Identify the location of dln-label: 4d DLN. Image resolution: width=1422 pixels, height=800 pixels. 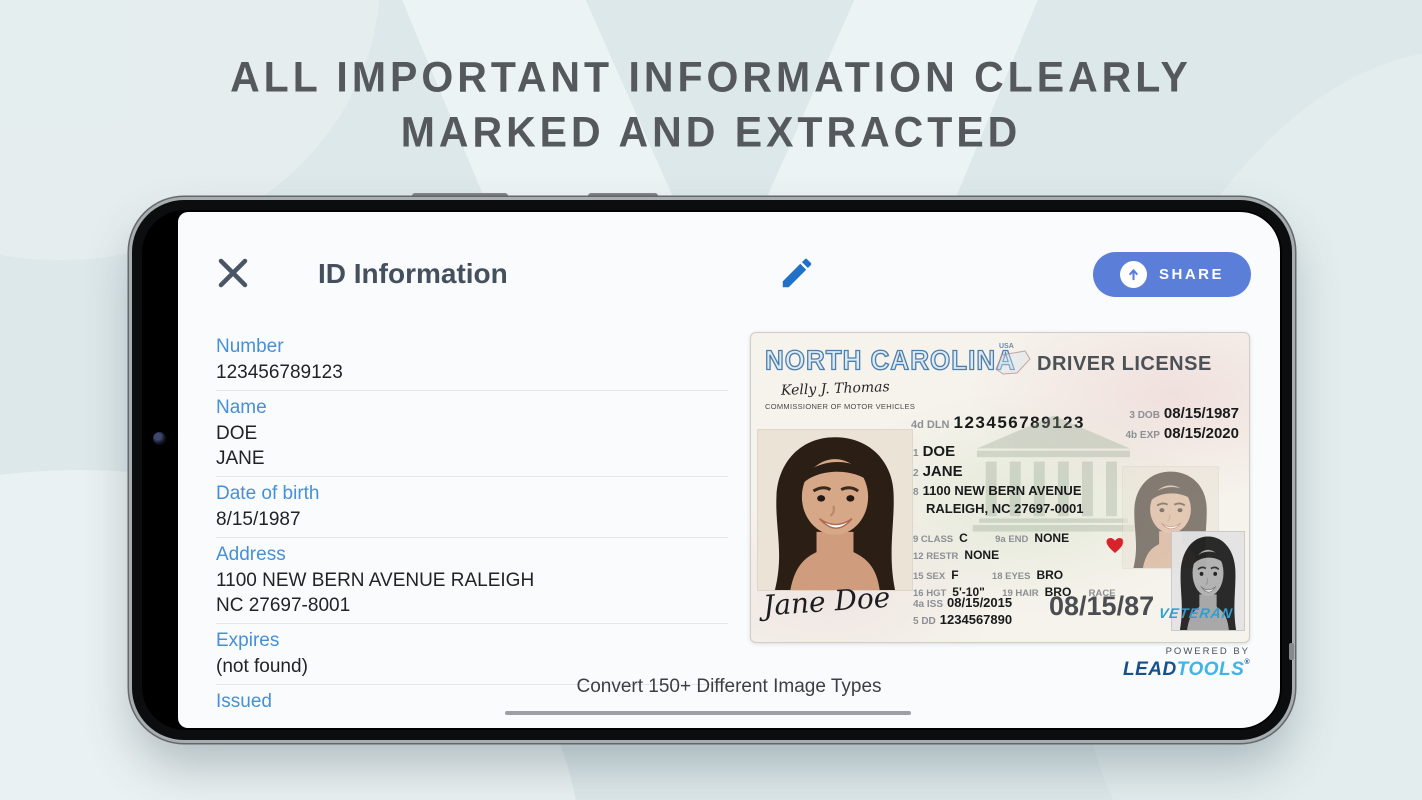
(930, 425).